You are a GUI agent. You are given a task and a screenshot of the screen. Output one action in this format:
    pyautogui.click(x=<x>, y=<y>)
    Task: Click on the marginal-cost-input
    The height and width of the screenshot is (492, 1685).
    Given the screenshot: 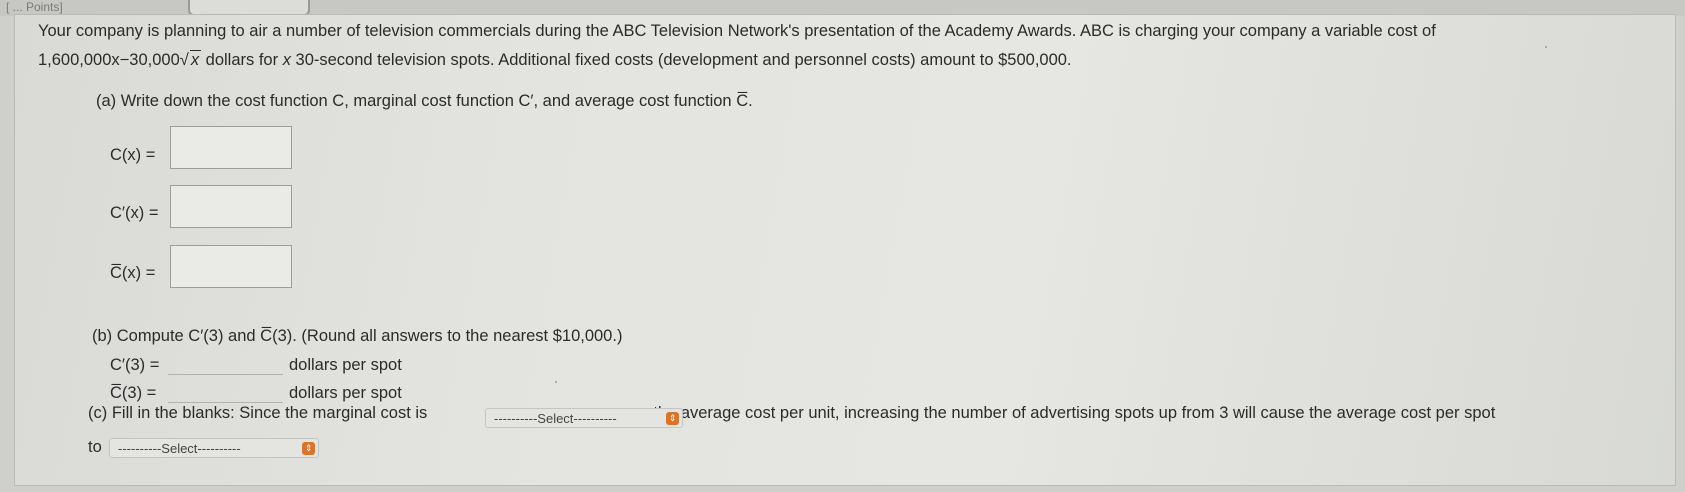 What is the action you would take?
    pyautogui.click(x=231, y=206)
    